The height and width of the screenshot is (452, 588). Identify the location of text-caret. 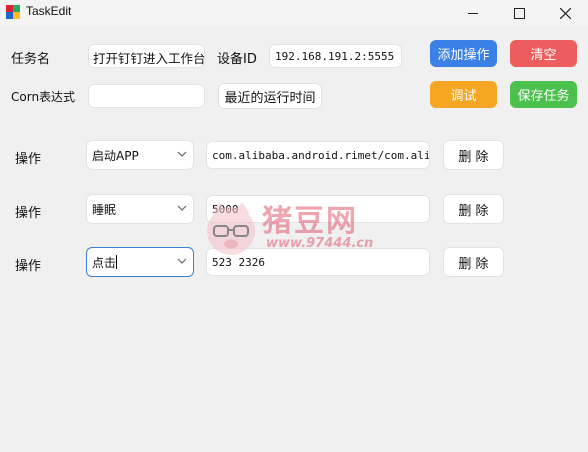
(117, 262).